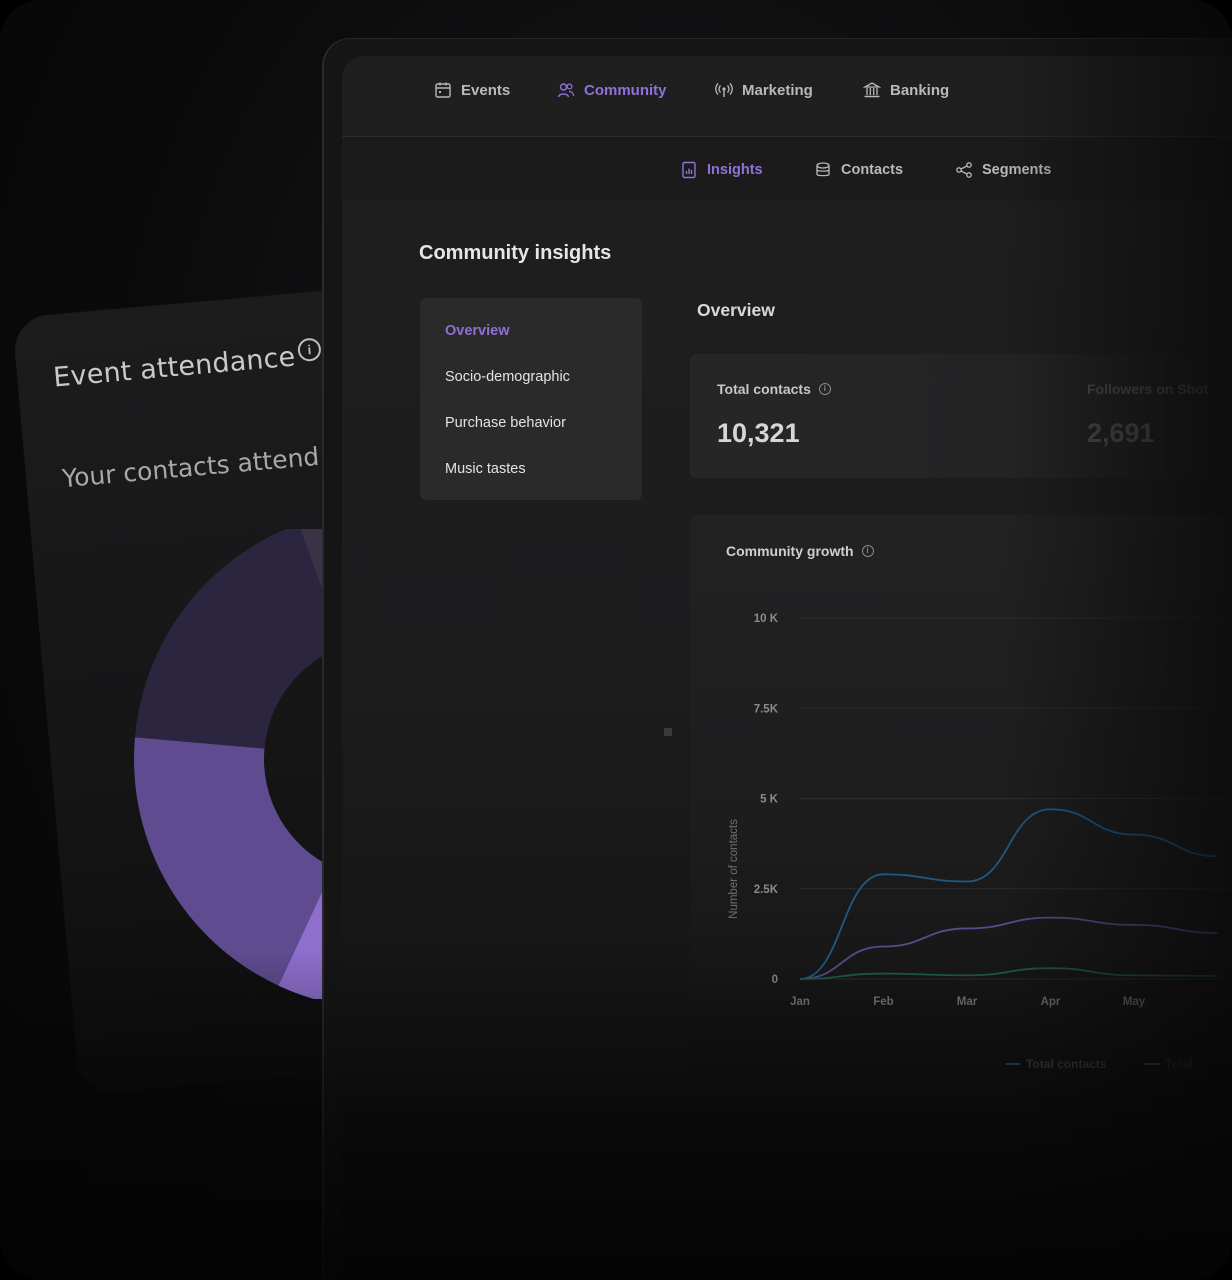  Describe the element at coordinates (775, 980) in the screenshot. I see `y-tick-label: 0` at that location.